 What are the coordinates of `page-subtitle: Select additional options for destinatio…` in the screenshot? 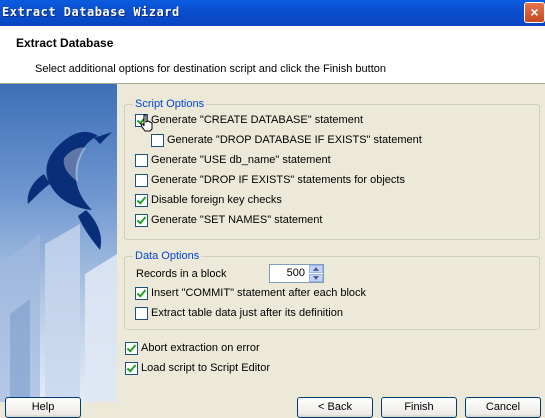 It's located at (210, 69).